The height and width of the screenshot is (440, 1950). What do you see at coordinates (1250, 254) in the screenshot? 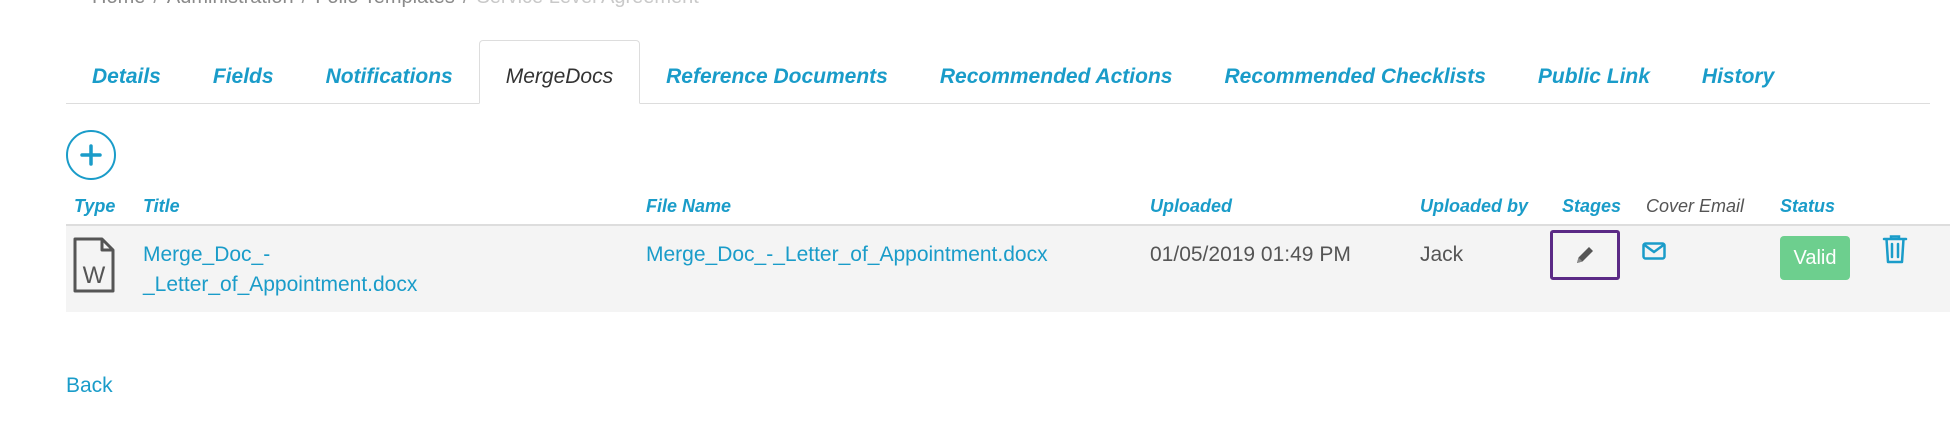
I see `row-uploaded: 01/05/2019 01:49 PM` at bounding box center [1250, 254].